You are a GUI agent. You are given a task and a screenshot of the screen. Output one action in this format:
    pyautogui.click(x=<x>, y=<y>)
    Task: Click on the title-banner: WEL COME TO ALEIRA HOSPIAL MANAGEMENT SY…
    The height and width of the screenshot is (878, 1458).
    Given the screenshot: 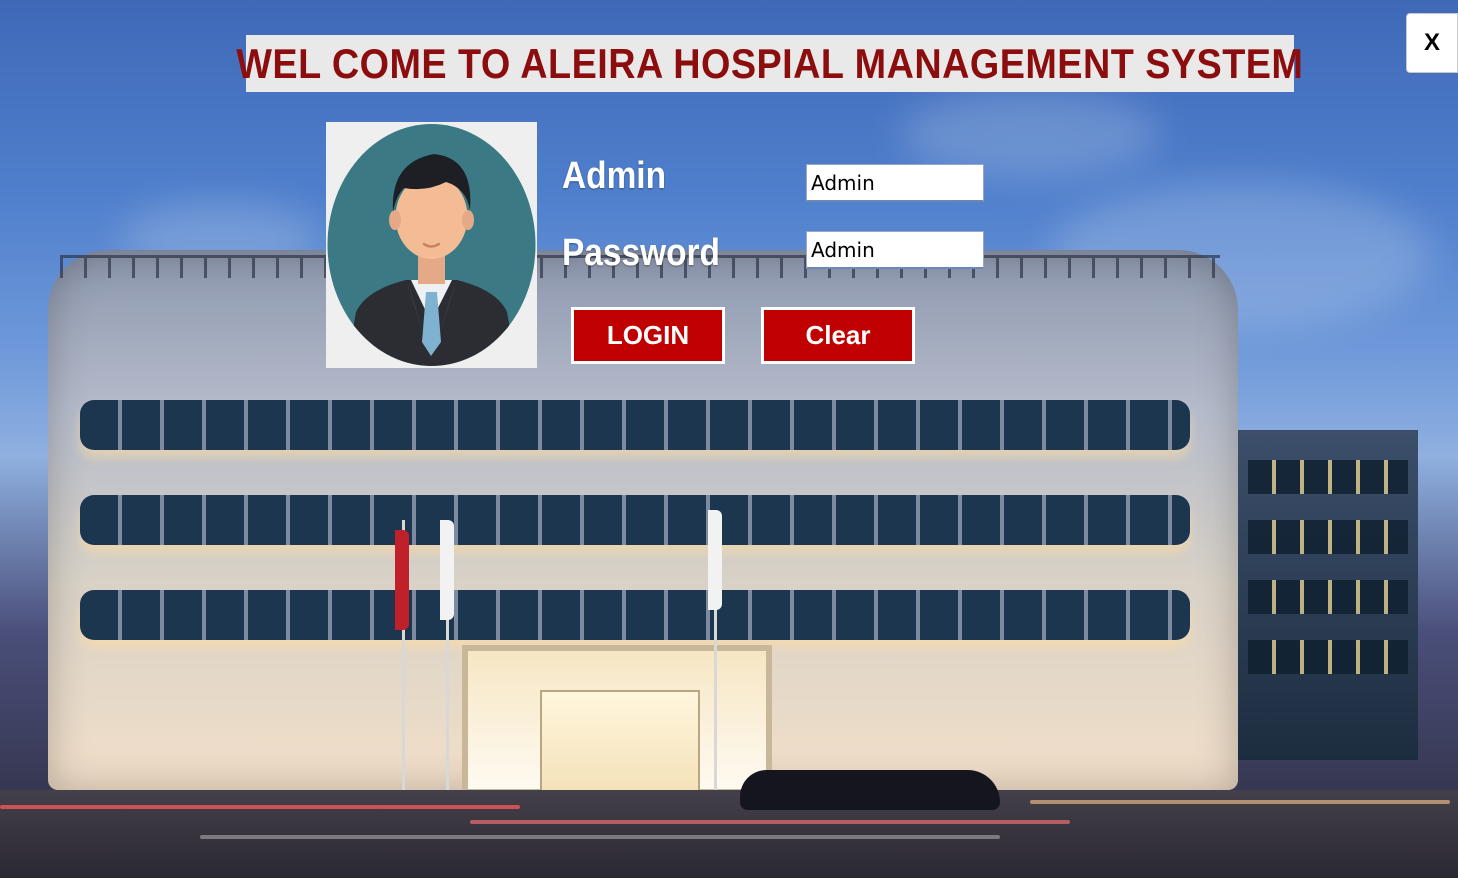 What is the action you would take?
    pyautogui.click(x=769, y=63)
    